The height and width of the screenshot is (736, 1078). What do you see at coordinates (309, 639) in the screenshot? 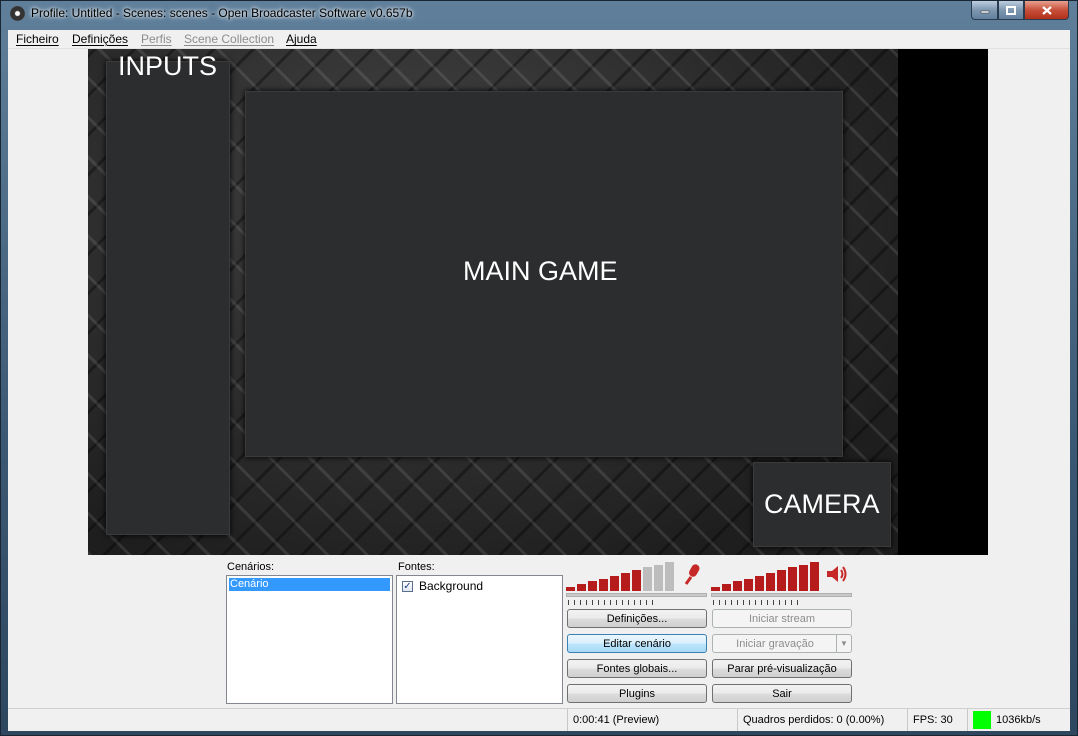
I see `scenes-list: Cenário` at bounding box center [309, 639].